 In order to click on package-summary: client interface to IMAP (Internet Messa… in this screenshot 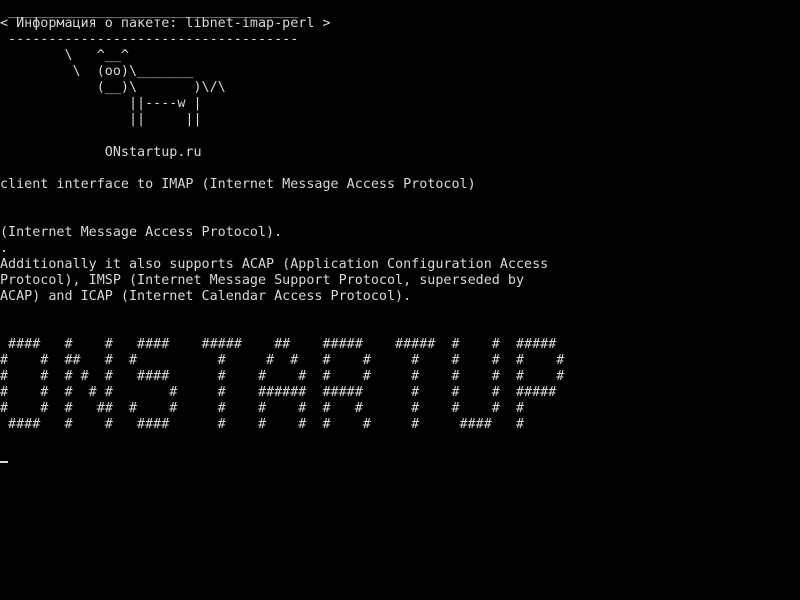, I will do `click(238, 184)`.